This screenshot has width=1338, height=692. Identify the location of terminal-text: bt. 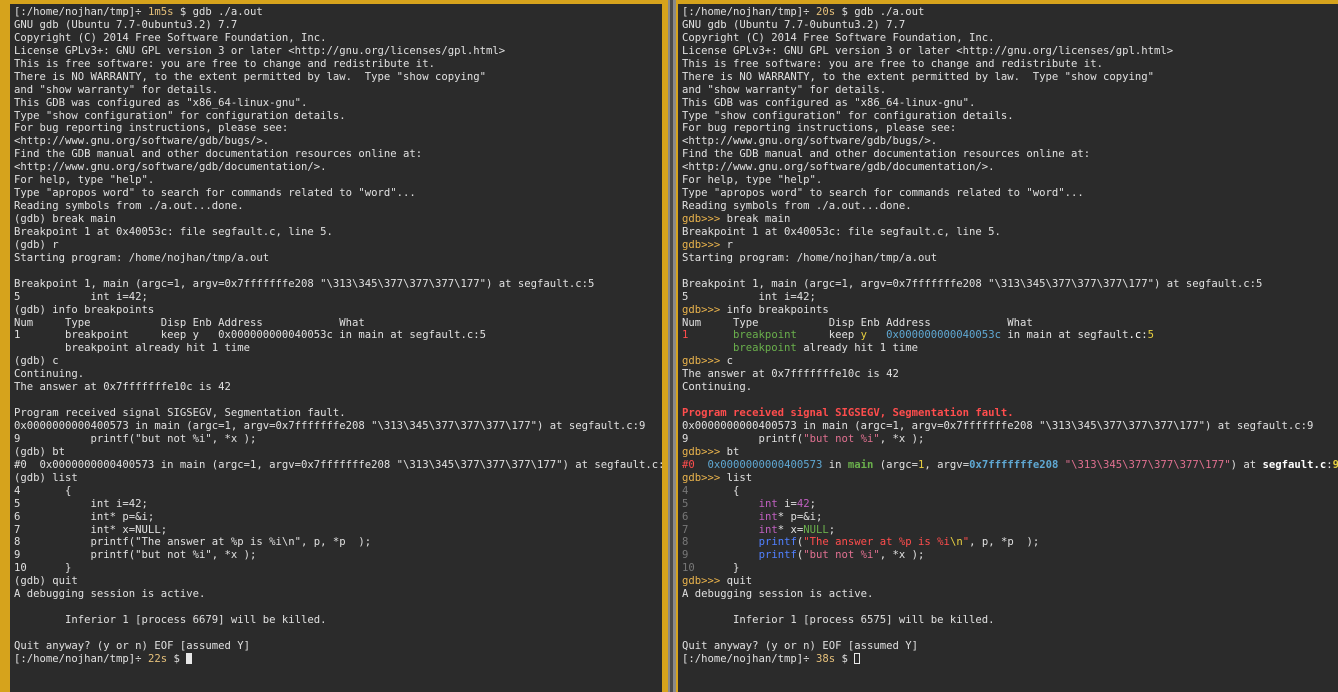
(730, 451).